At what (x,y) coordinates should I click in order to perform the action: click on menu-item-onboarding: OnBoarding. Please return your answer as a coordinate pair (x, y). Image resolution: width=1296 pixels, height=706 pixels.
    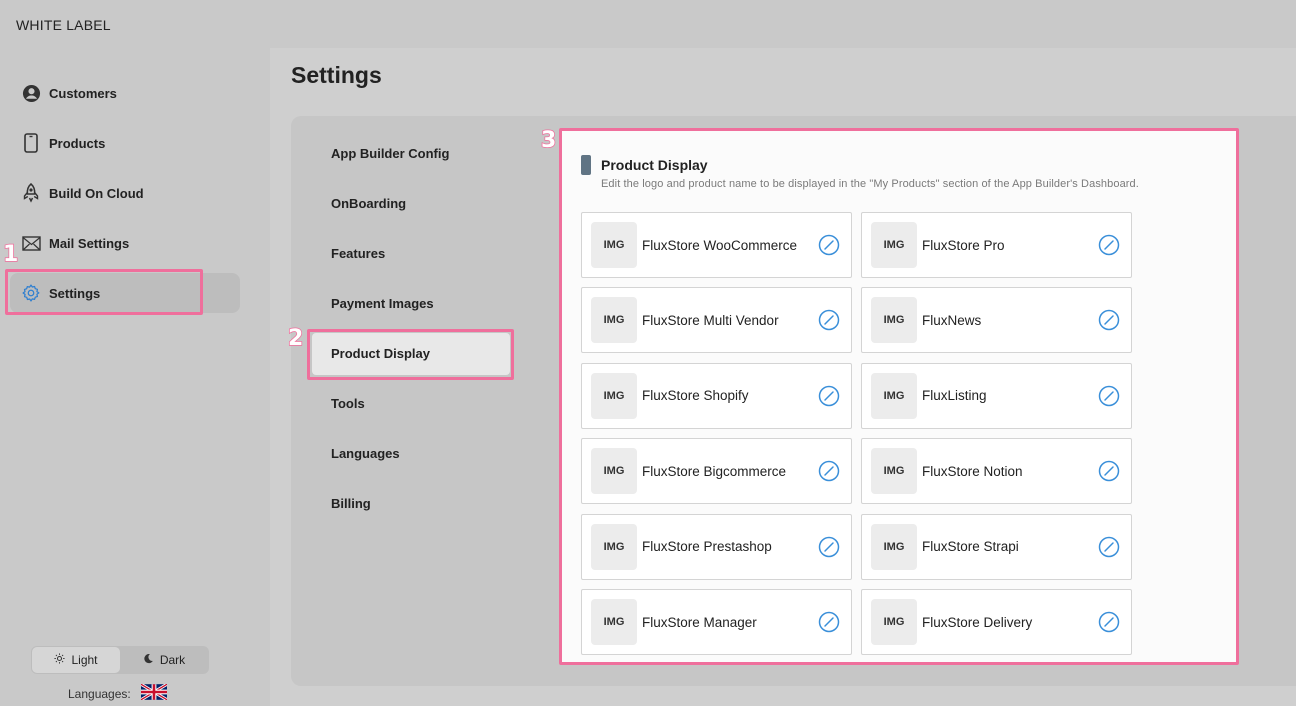
    Looking at the image, I should click on (368, 203).